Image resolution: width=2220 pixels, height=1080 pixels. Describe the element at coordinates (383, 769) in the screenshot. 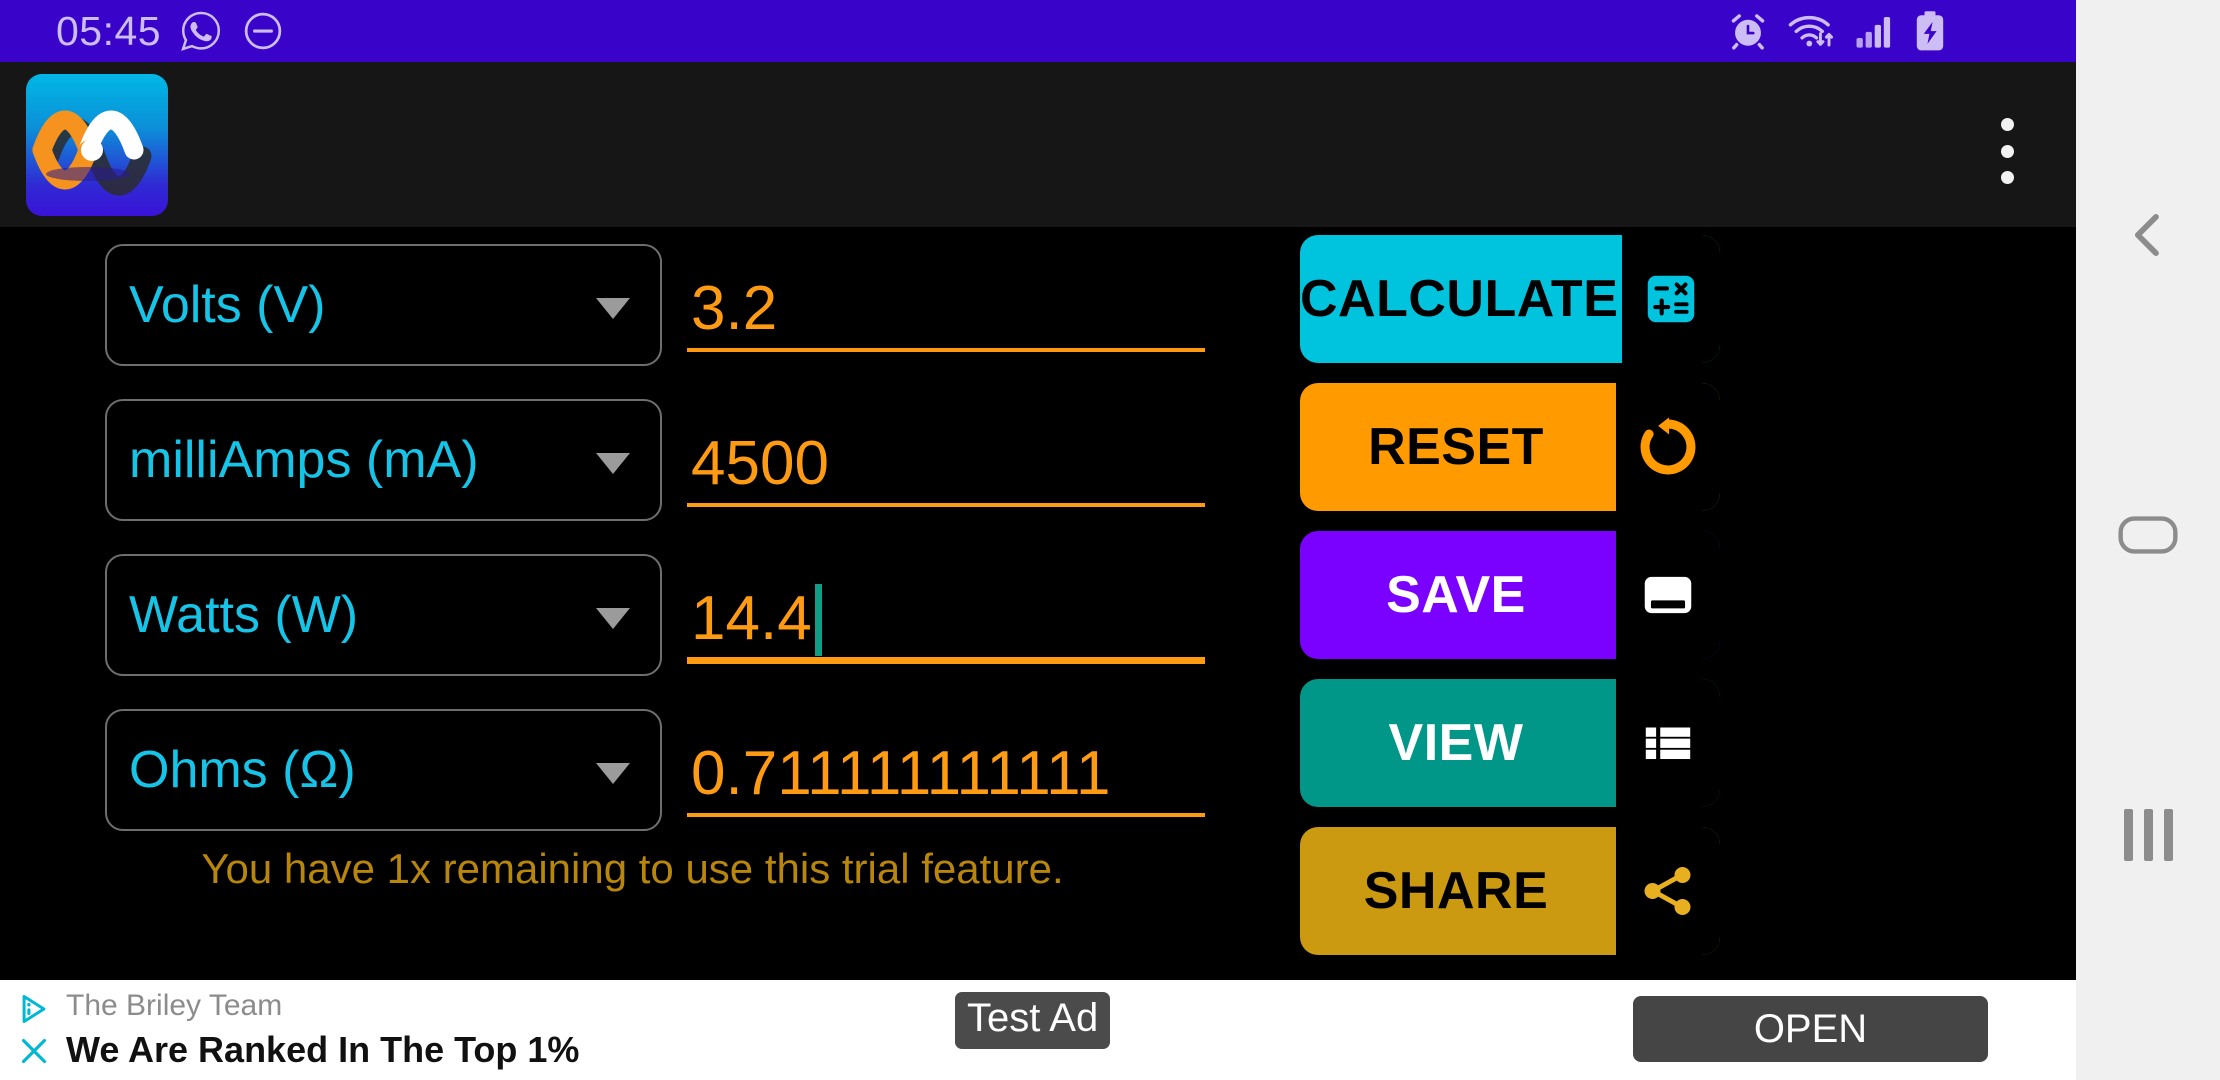

I see `unit-dropdown-ohms: Ohms (Ω)` at that location.